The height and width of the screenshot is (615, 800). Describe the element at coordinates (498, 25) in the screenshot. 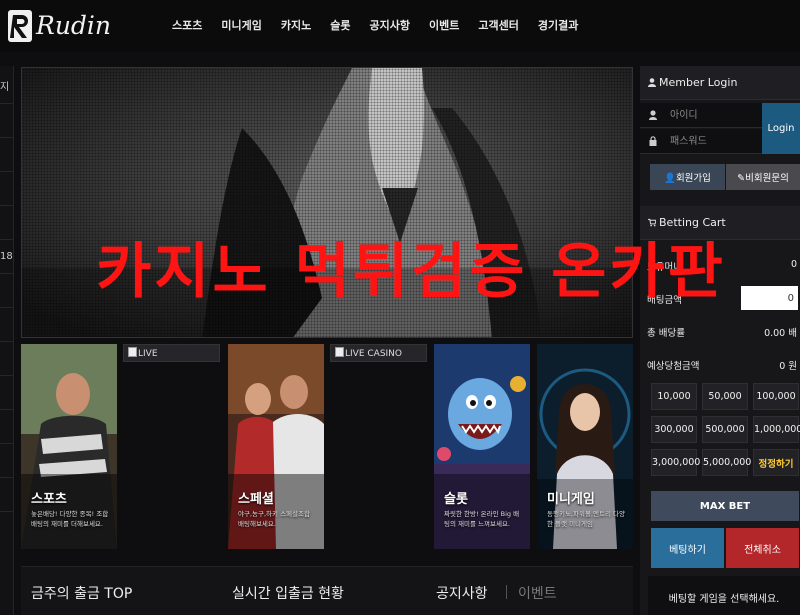

I see `nav-customer-center: 고객센터` at that location.